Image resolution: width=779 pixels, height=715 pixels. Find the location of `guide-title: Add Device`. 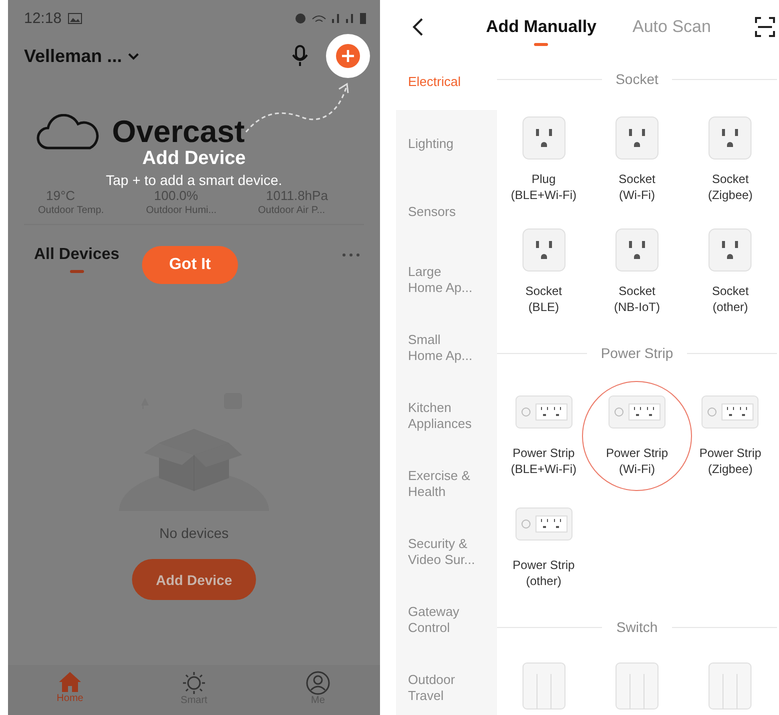

guide-title: Add Device is located at coordinates (194, 159).